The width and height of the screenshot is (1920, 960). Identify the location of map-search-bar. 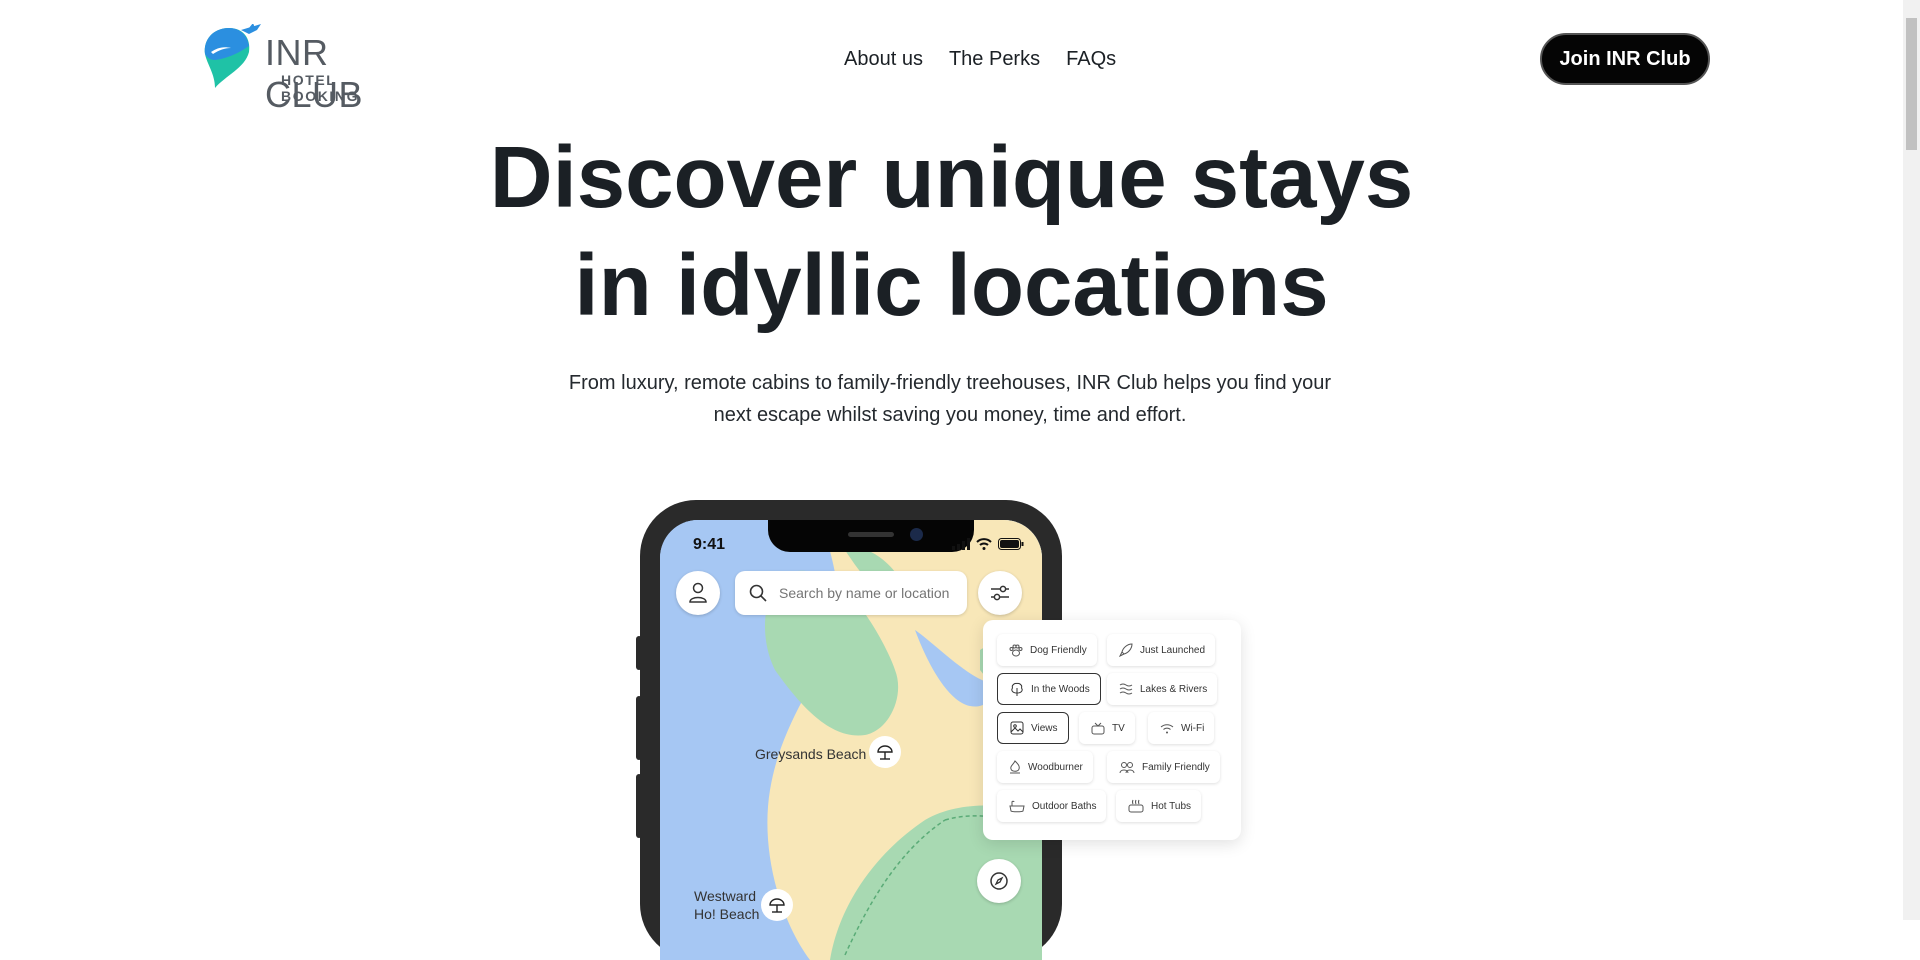
(851, 593).